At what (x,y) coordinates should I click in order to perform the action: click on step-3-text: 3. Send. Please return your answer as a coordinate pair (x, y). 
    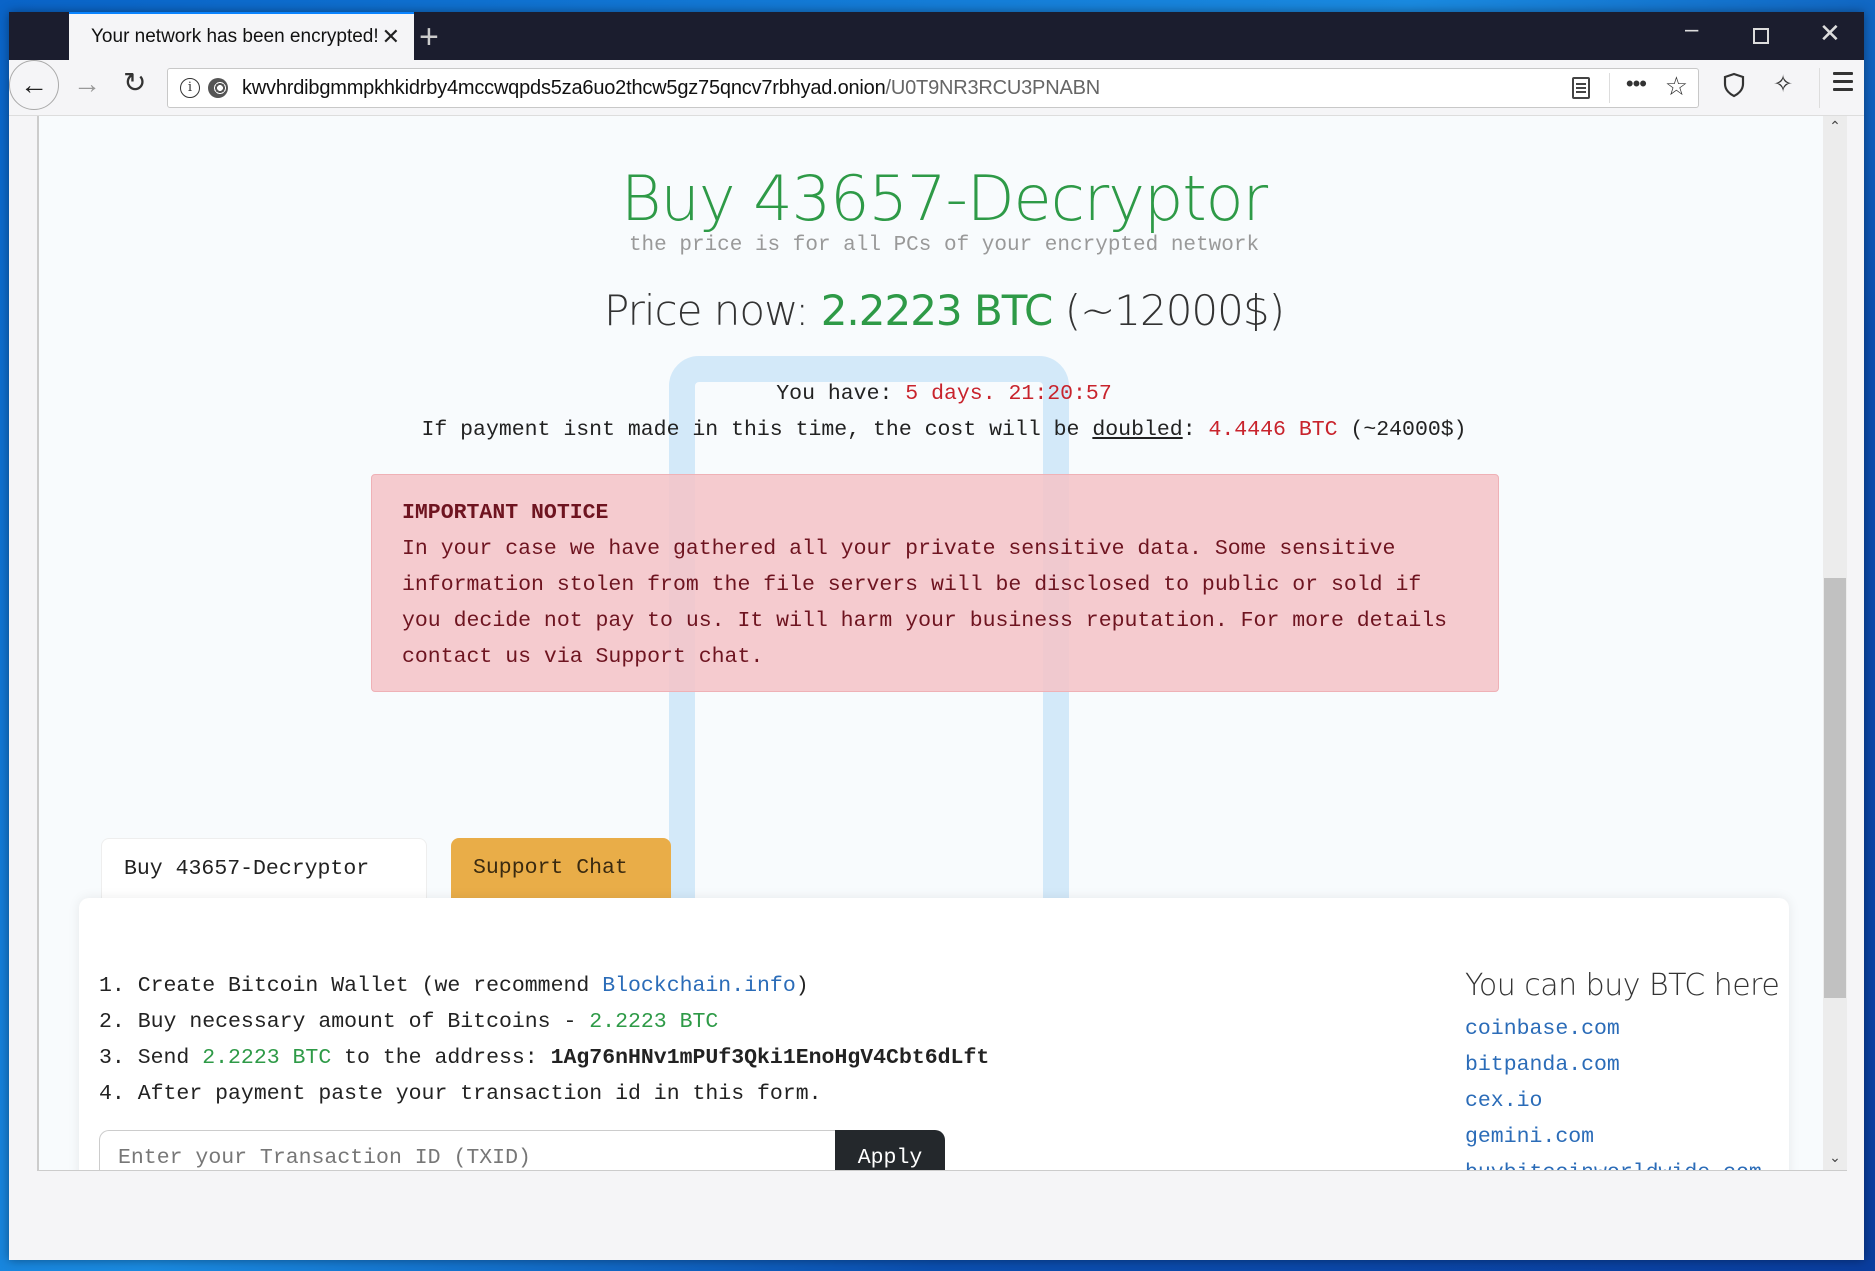
    Looking at the image, I should click on (151, 1058).